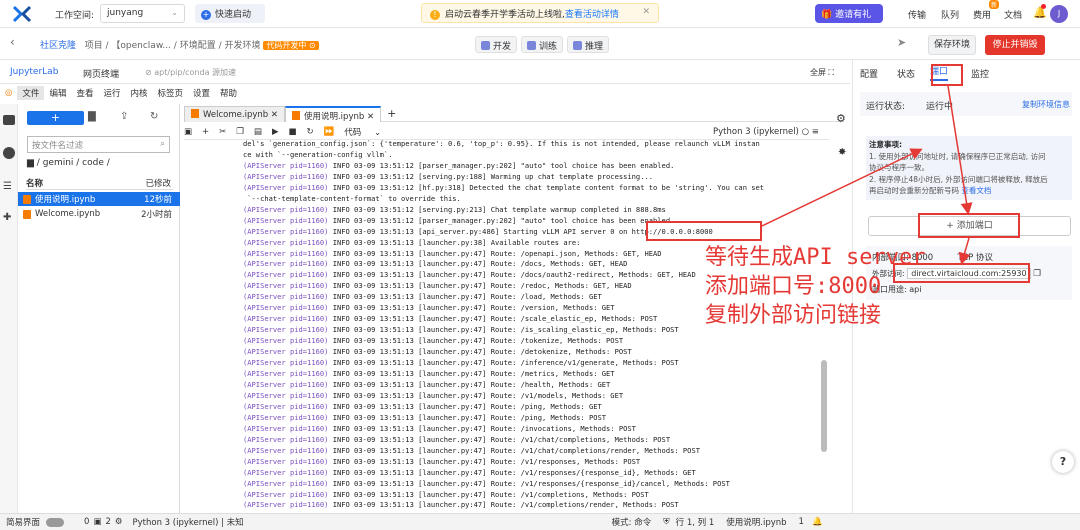  What do you see at coordinates (154, 116) in the screenshot?
I see `refresh-icon: ↻` at bounding box center [154, 116].